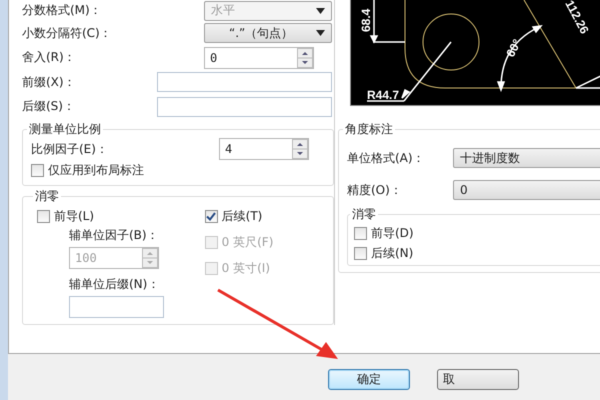  I want to click on field-label: 精度(O)：, so click(375, 190).